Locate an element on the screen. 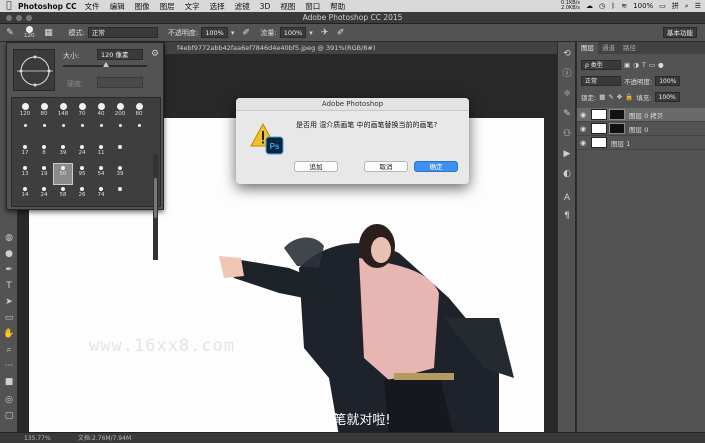 This screenshot has height=443, width=705. hand-icon: ✋ is located at coordinates (9, 334).